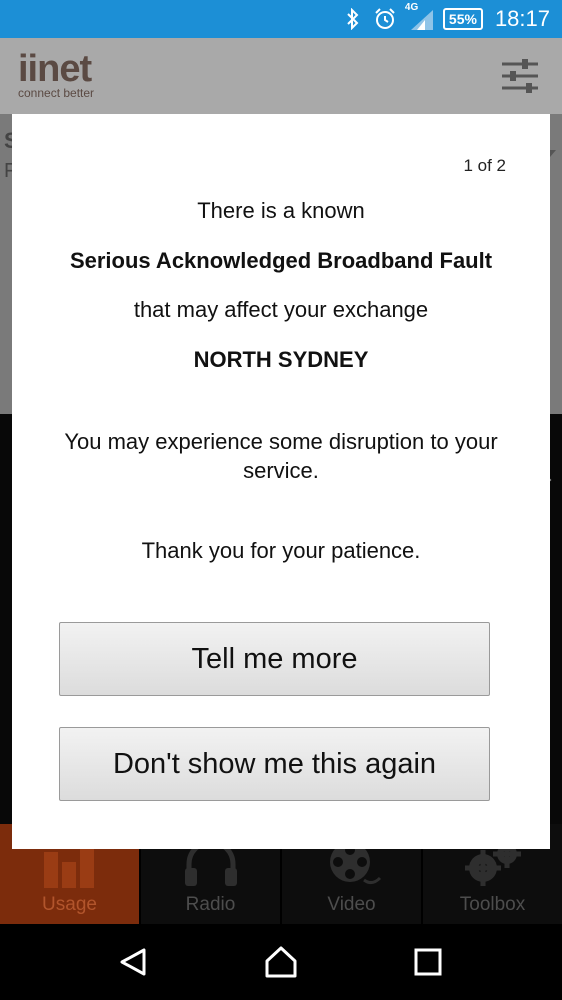 The height and width of the screenshot is (1000, 562). What do you see at coordinates (353, 19) in the screenshot?
I see `bluetooth-icon` at bounding box center [353, 19].